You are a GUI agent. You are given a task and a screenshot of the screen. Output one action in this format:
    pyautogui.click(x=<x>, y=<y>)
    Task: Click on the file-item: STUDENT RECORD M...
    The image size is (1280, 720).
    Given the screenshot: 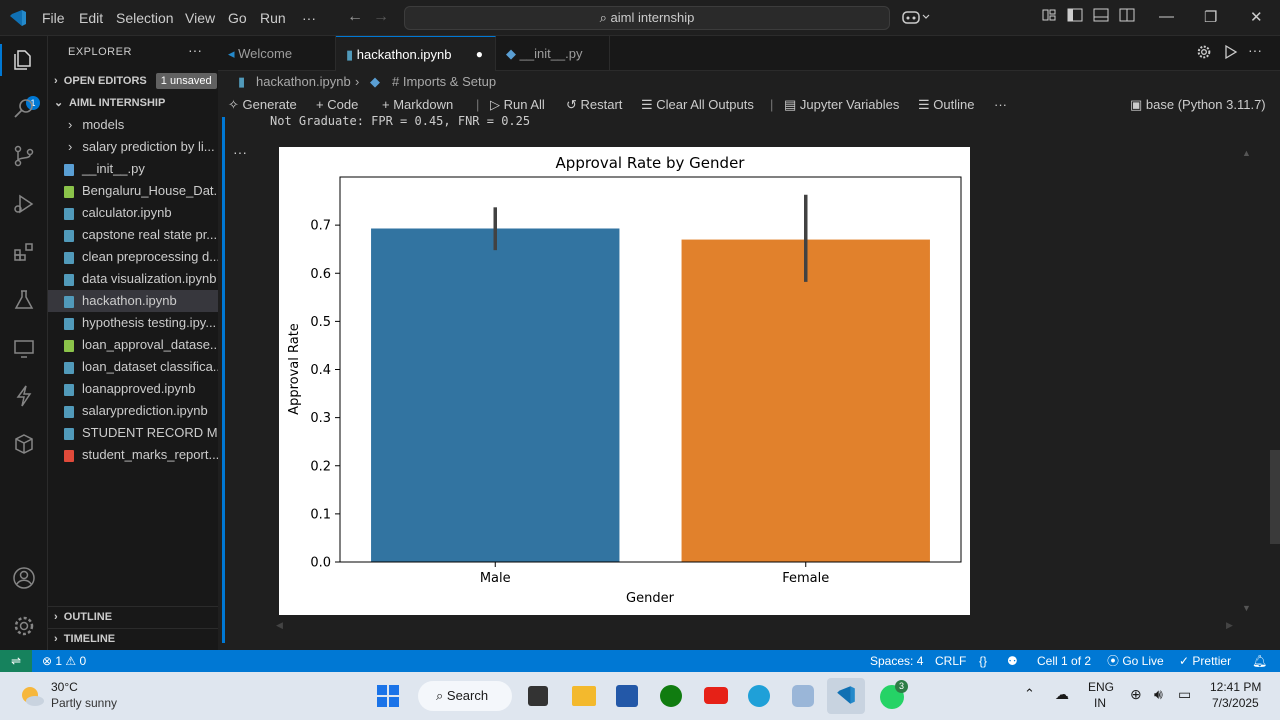 What is the action you would take?
    pyautogui.click(x=133, y=433)
    